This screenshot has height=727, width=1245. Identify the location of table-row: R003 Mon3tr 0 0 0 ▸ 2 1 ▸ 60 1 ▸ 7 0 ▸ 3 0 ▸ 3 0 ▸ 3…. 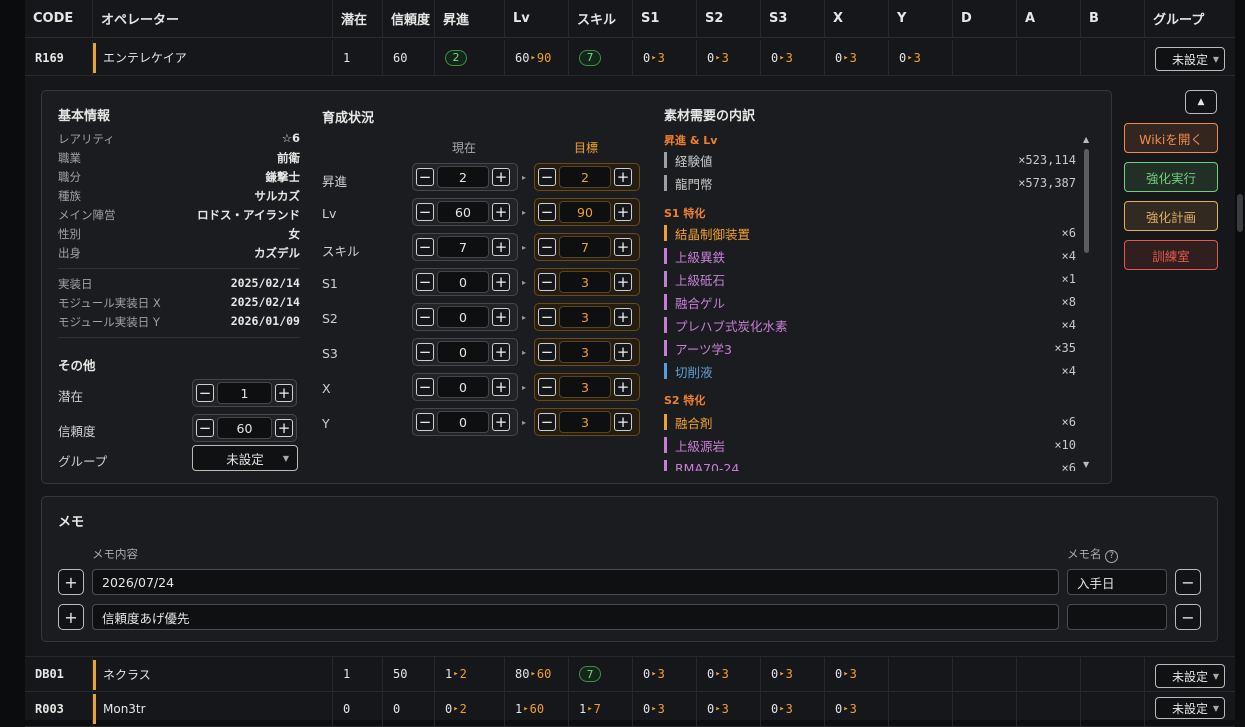
(630, 709).